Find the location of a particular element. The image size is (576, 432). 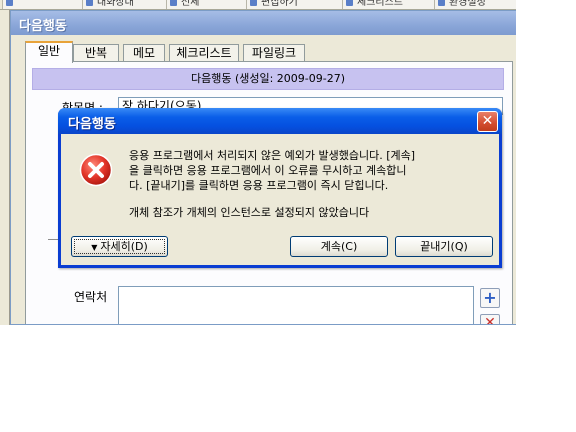

error-detail-message: 개체 참조가 개체의 인스턴스로 설정되지 않았습니다 is located at coordinates (249, 212).